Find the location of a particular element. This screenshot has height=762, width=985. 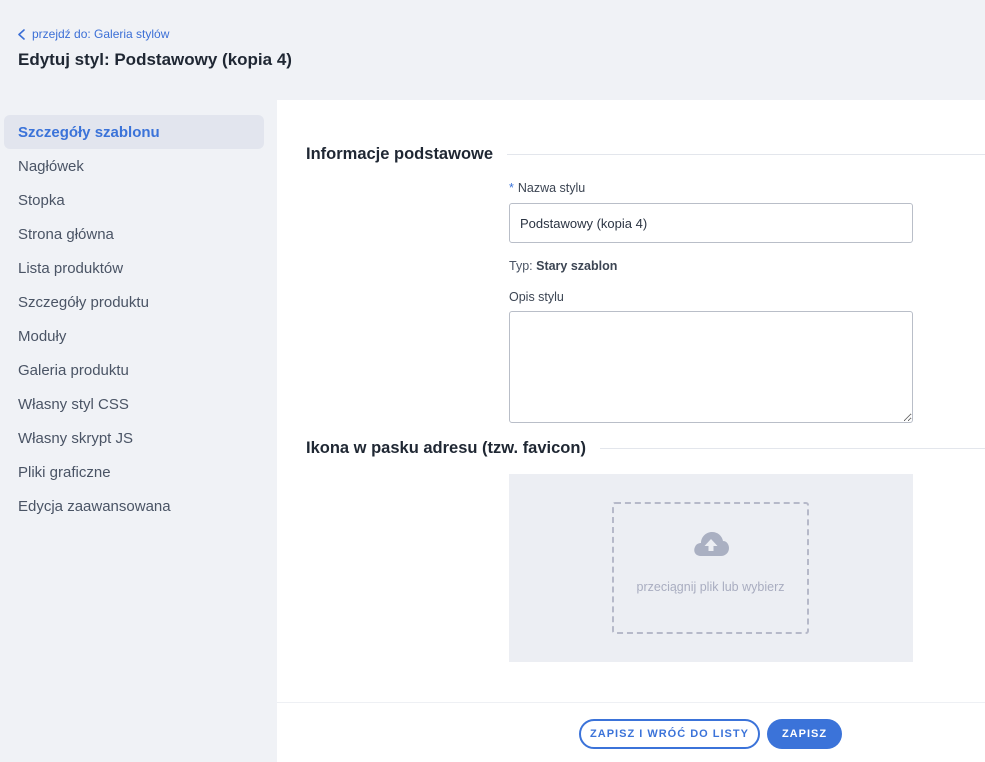

template-type-value: Stary szablon is located at coordinates (577, 266).